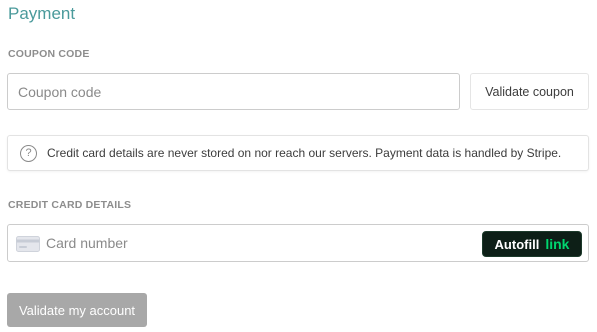  I want to click on card-number-input, so click(256, 243).